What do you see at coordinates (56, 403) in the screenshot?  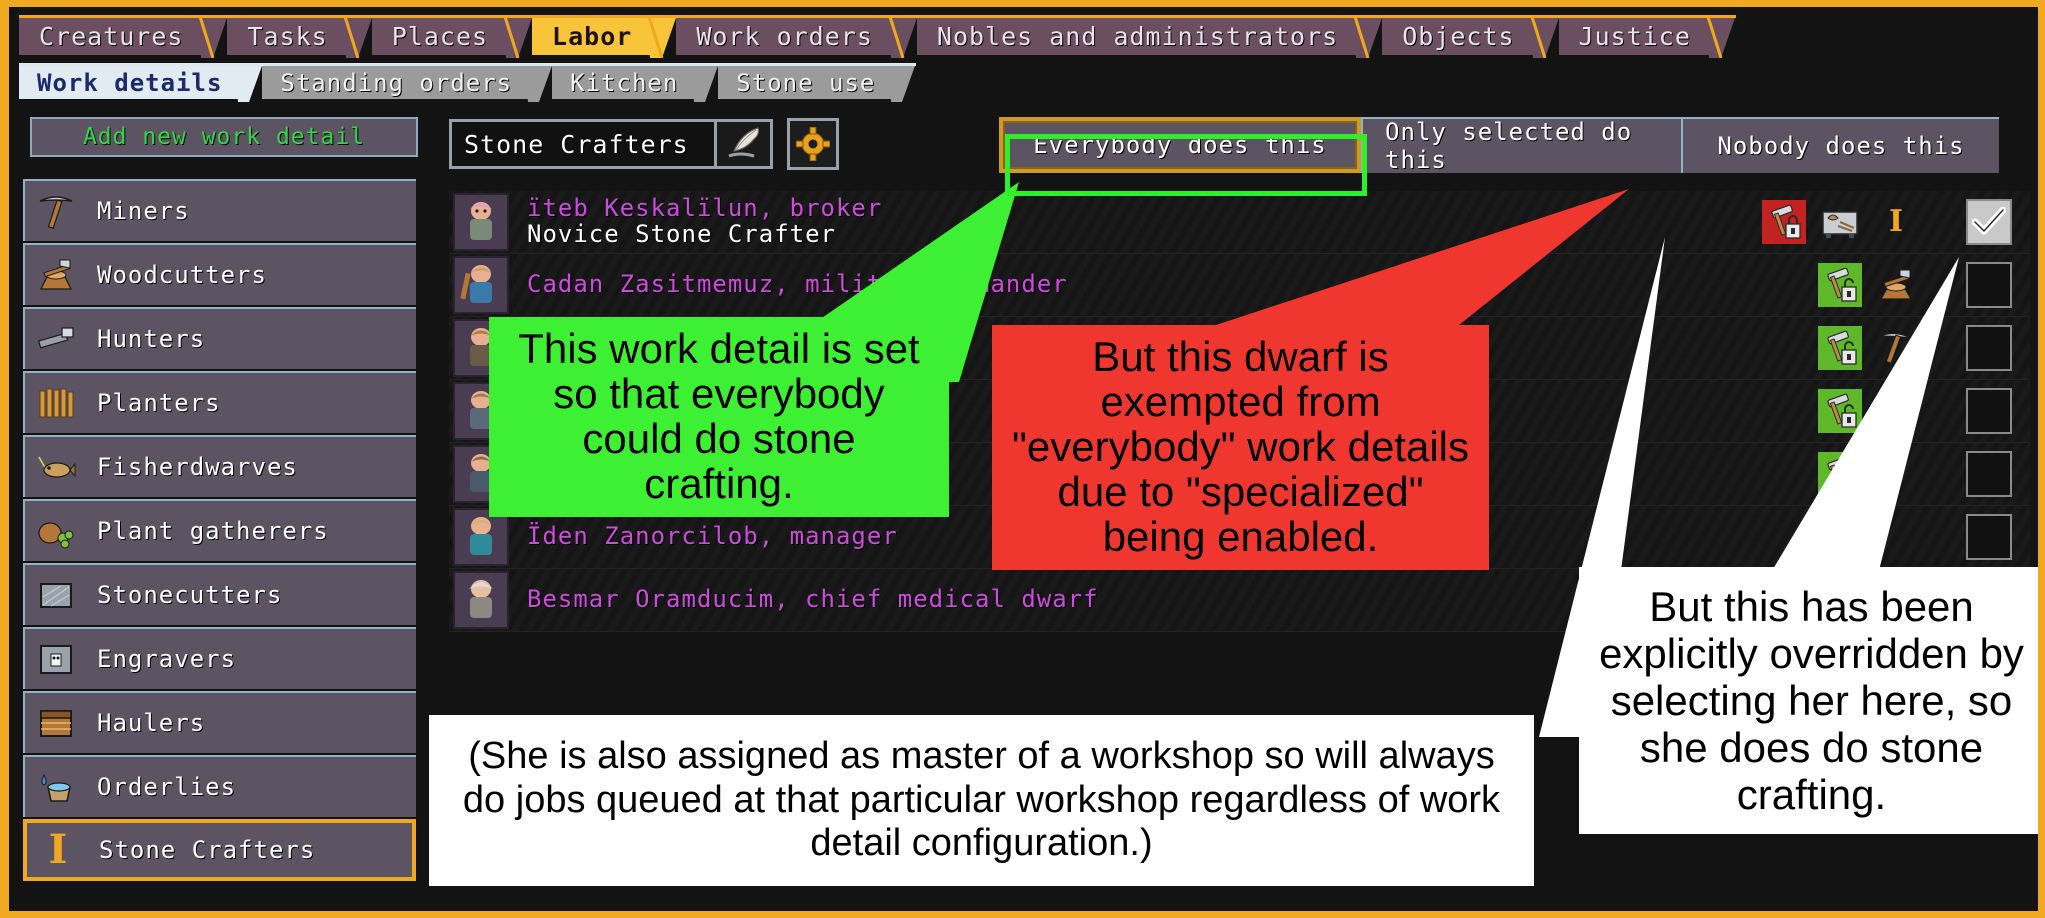 I see `wheat-icon` at bounding box center [56, 403].